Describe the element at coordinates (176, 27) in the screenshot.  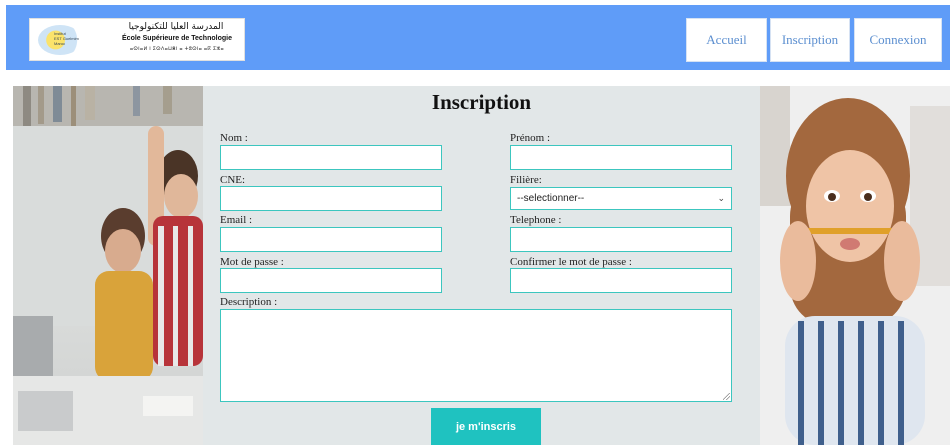
I see `logo-arabic-name: المدرسة العليا للتكنولوجيا` at that location.